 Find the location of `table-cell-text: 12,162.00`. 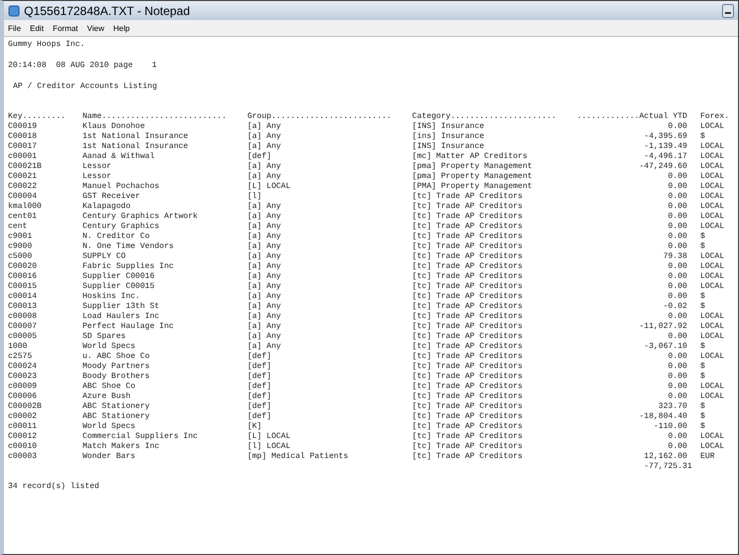

table-cell-text: 12,162.00 is located at coordinates (665, 457).